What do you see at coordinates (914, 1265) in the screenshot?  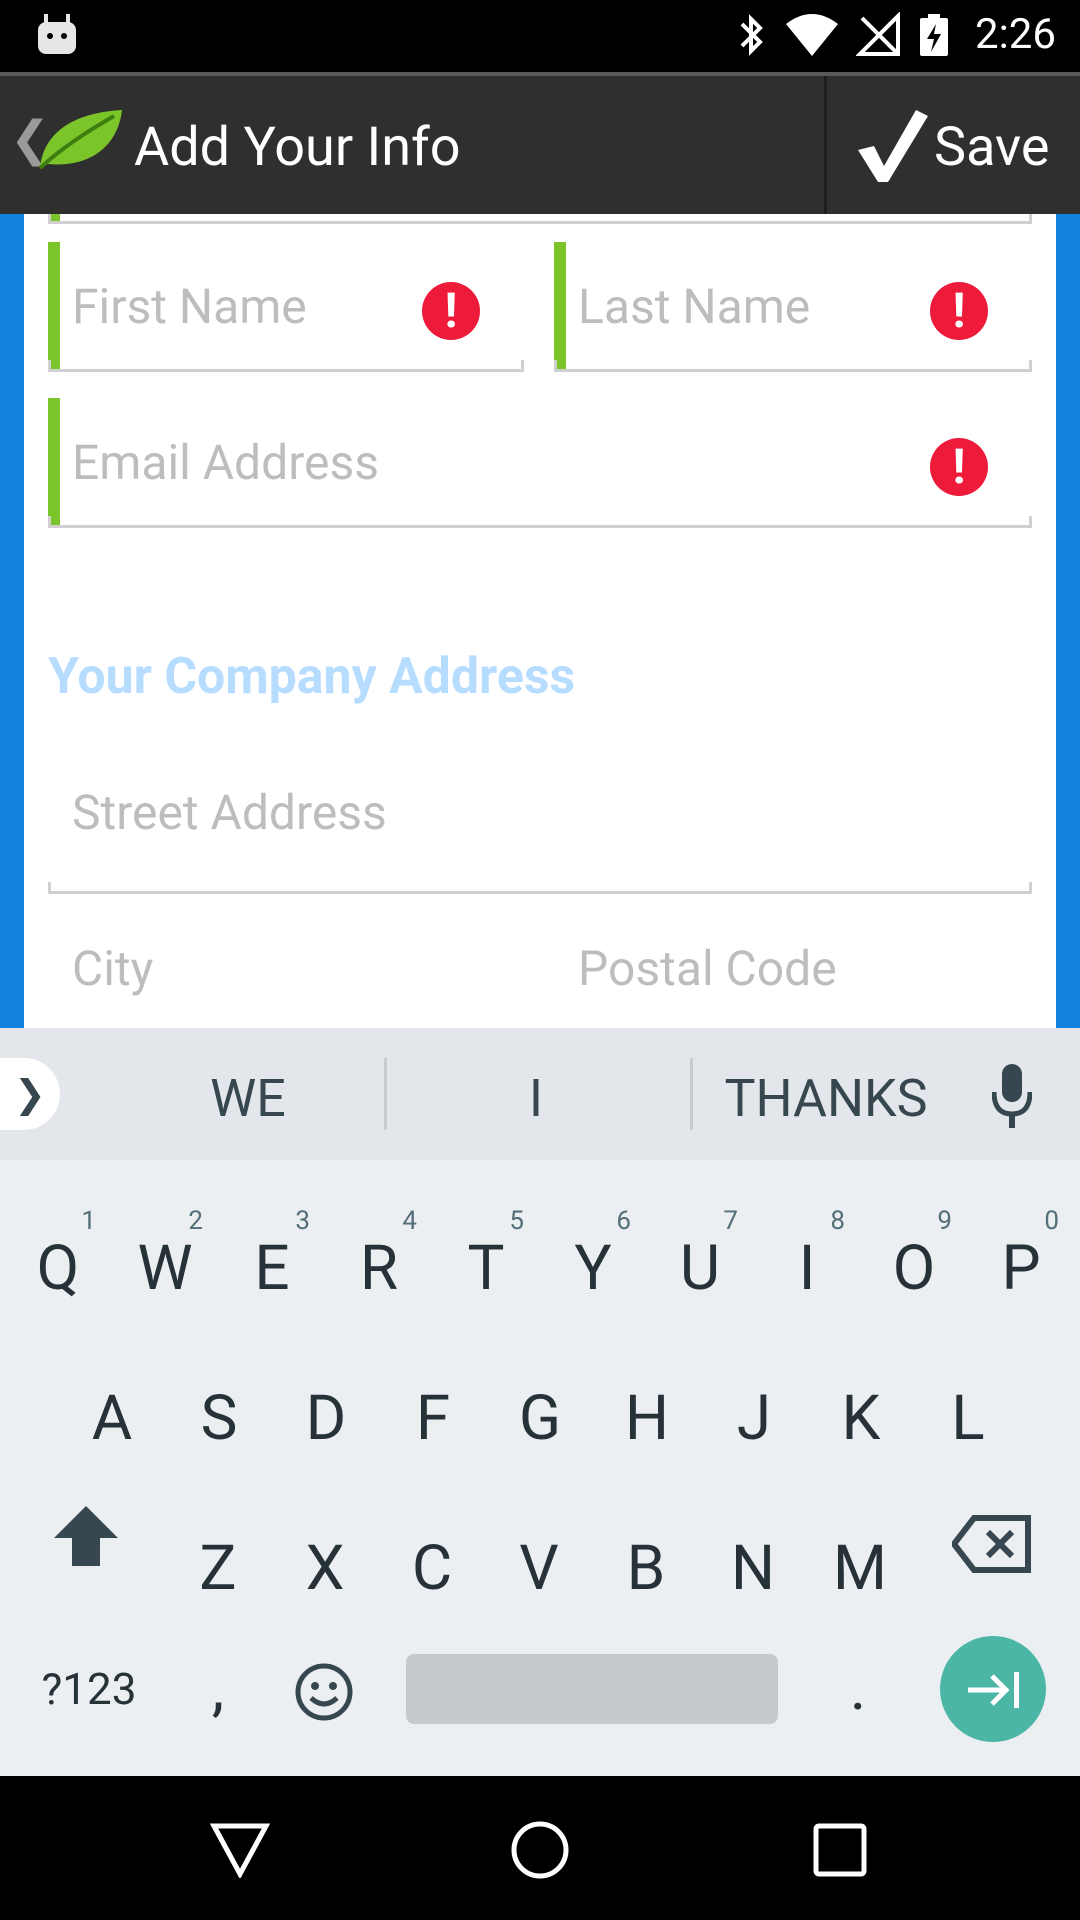 I see `key-o: O9` at bounding box center [914, 1265].